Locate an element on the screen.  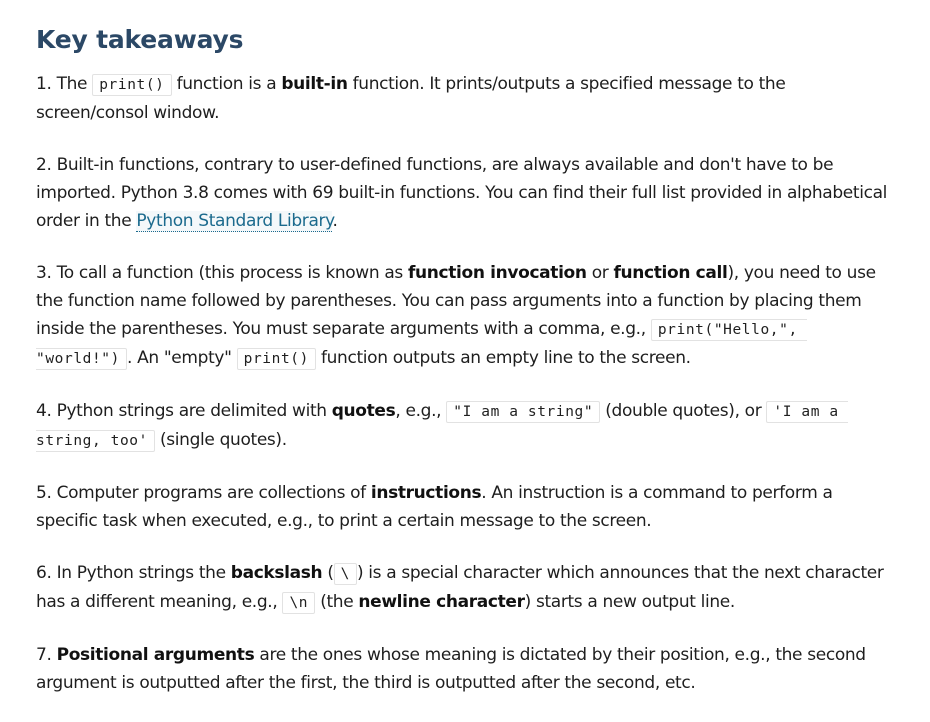
text: (double quotes), or is located at coordinates (683, 411).